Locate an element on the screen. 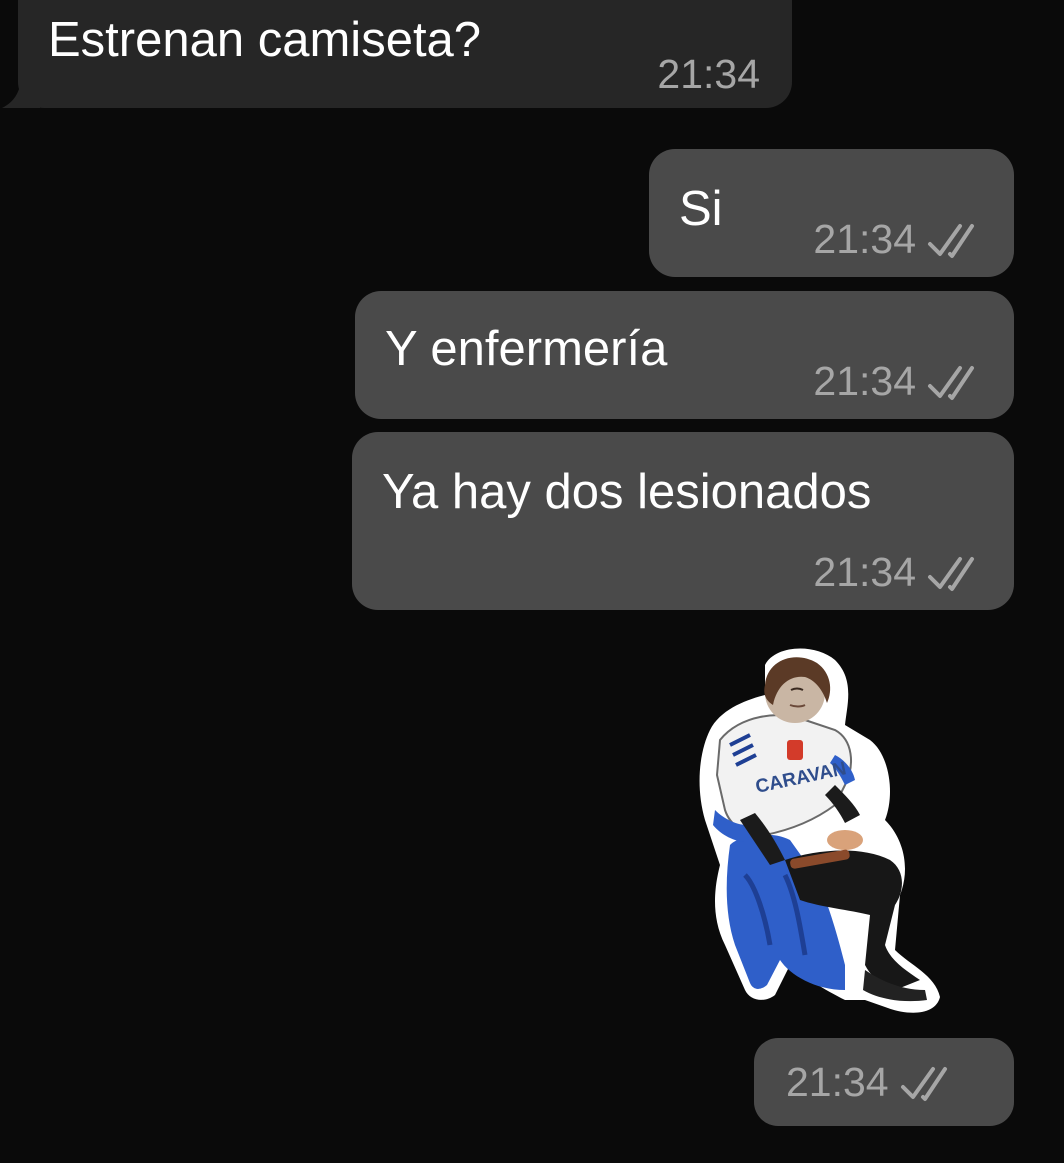 This screenshot has width=1064, height=1163. bubble-tail-icon is located at coordinates (21, 88).